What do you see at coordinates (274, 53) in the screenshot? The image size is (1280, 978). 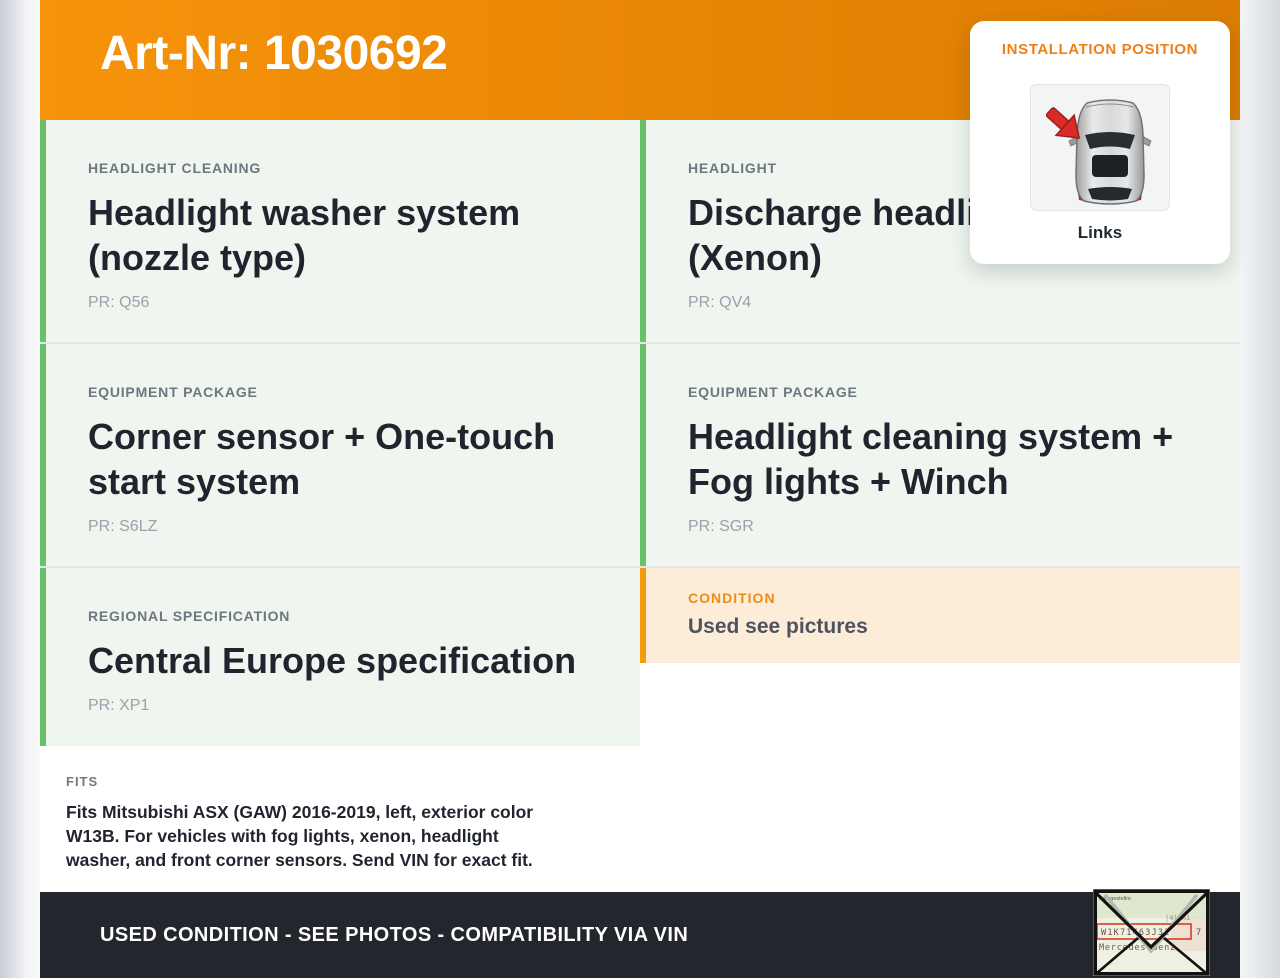 I see `article-number-title: Art-Nr: 1030692` at bounding box center [274, 53].